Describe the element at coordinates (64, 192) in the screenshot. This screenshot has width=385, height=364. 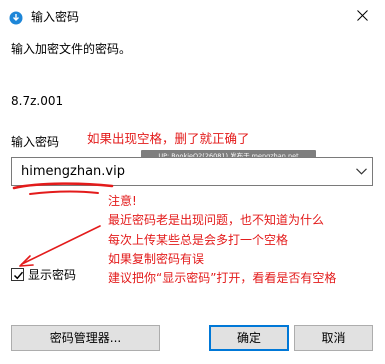
I see `red-underline-mark` at that location.